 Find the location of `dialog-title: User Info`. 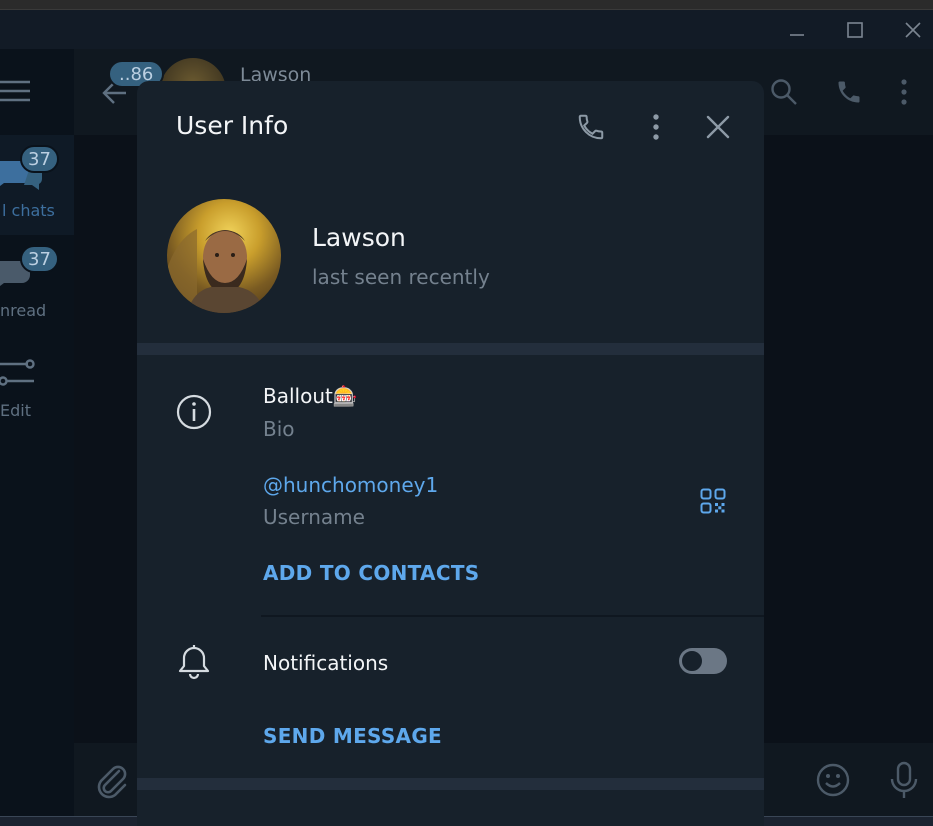

dialog-title: User Info is located at coordinates (232, 125).